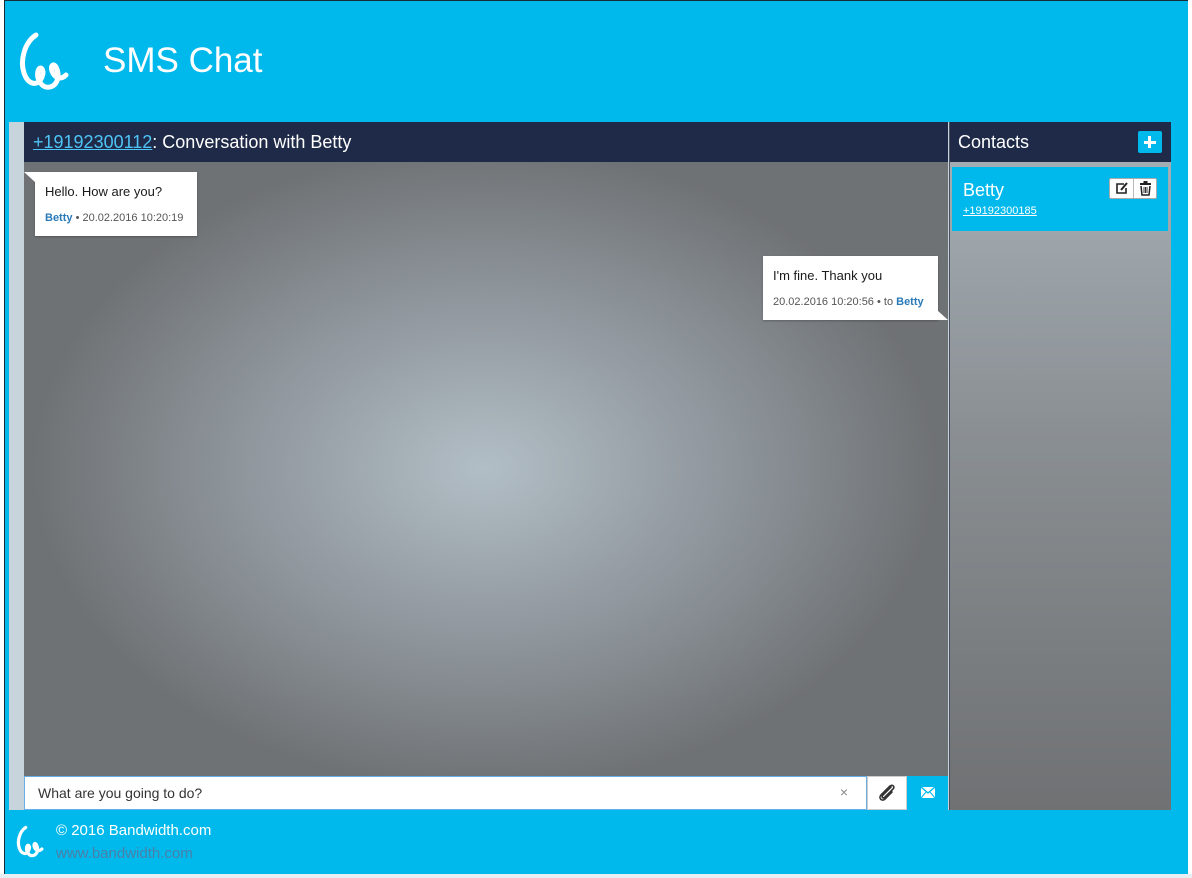  What do you see at coordinates (486, 142) in the screenshot?
I see `conversation-header: +19192300112: Conversation with Betty` at bounding box center [486, 142].